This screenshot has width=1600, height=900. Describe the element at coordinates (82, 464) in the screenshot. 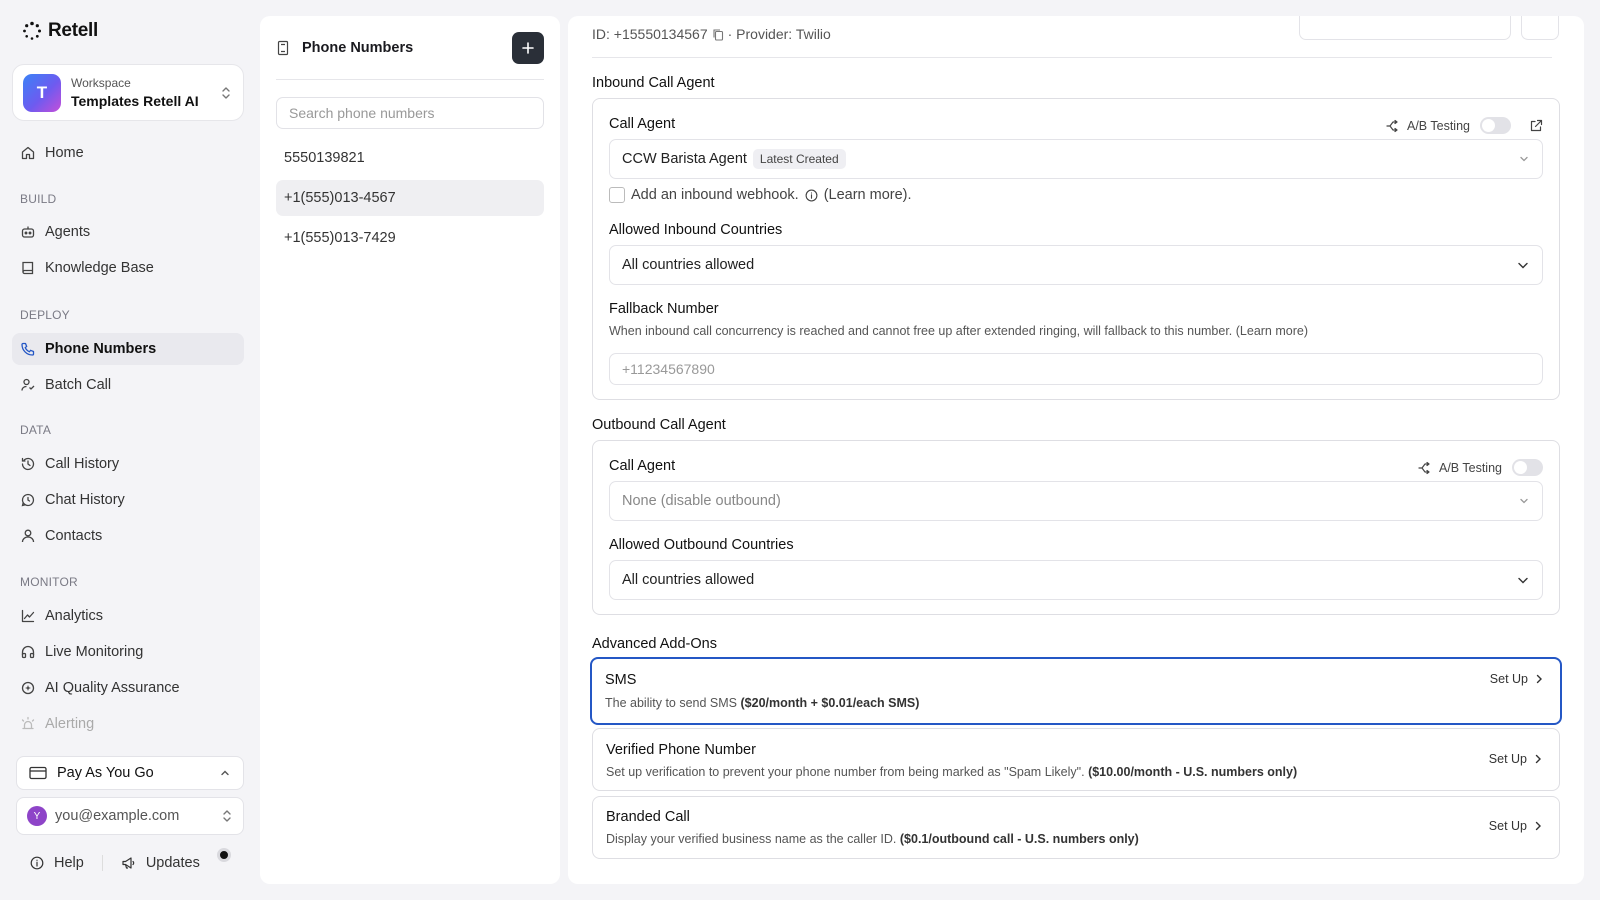

I see `nav-label-call-history: Call History` at that location.